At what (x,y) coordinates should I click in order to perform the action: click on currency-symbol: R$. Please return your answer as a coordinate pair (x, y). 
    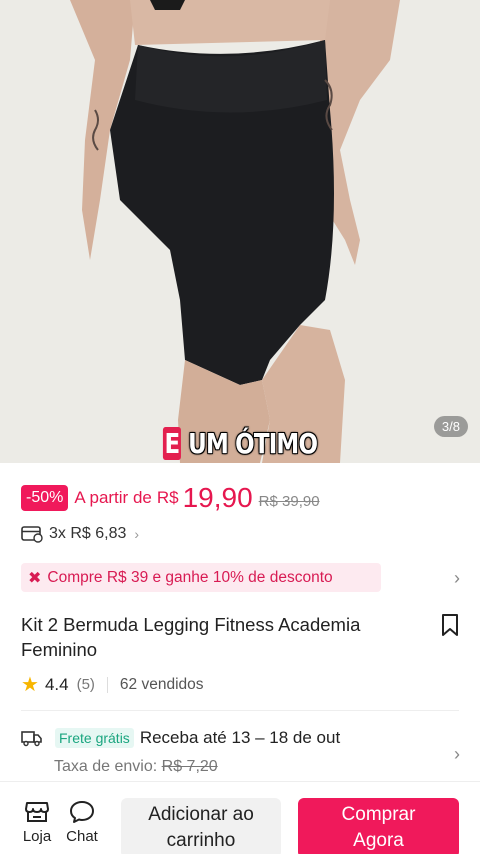
    Looking at the image, I should click on (167, 497).